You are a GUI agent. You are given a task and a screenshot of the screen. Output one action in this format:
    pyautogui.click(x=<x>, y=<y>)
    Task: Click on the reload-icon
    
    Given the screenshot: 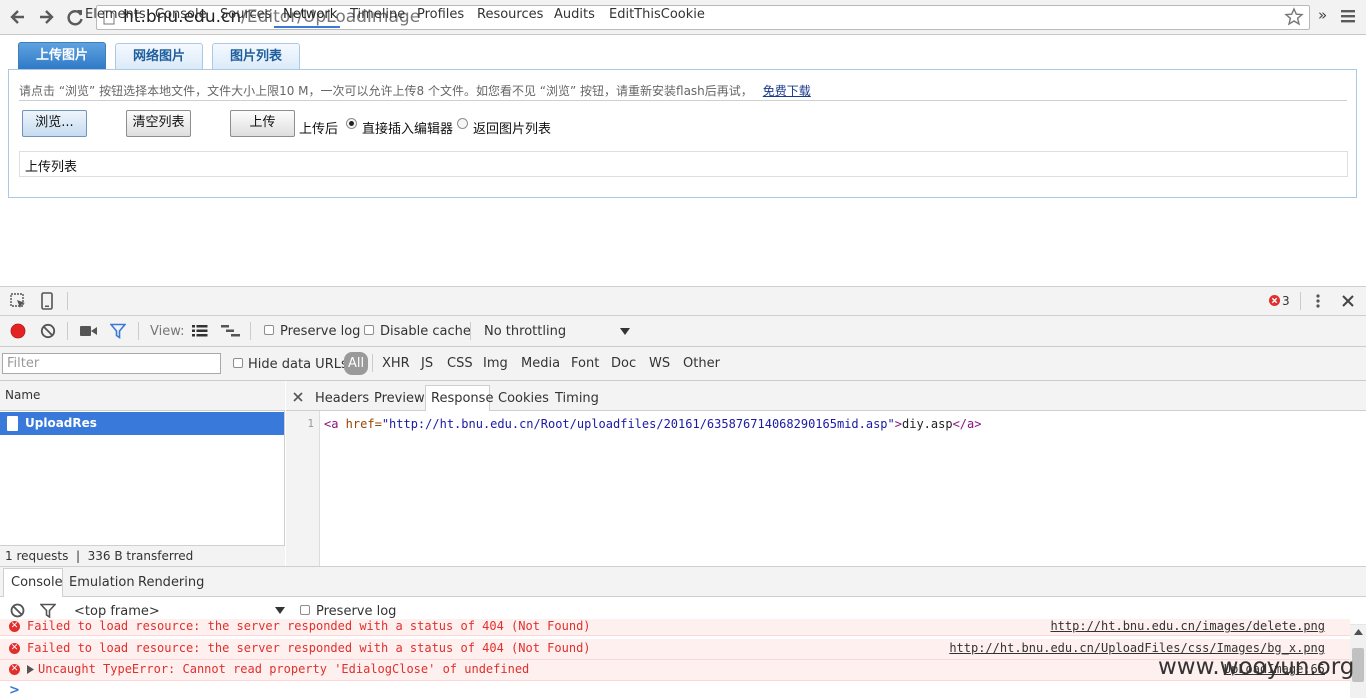 What is the action you would take?
    pyautogui.click(x=75, y=17)
    